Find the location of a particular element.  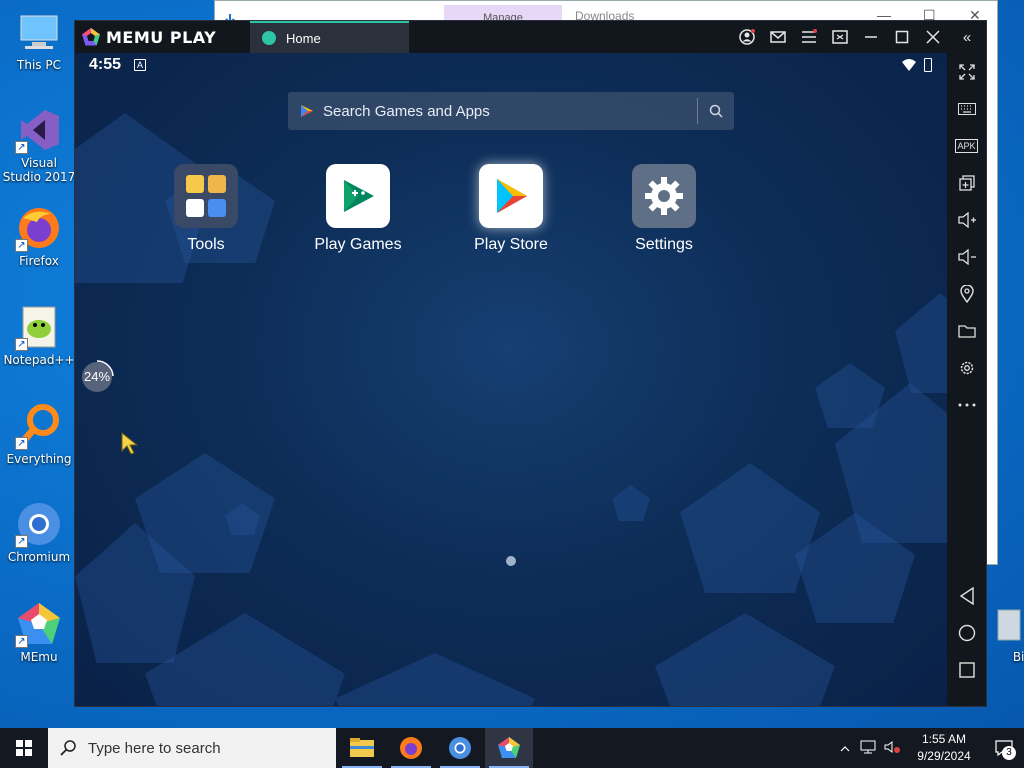

tab-home-label: Home is located at coordinates (303, 38).